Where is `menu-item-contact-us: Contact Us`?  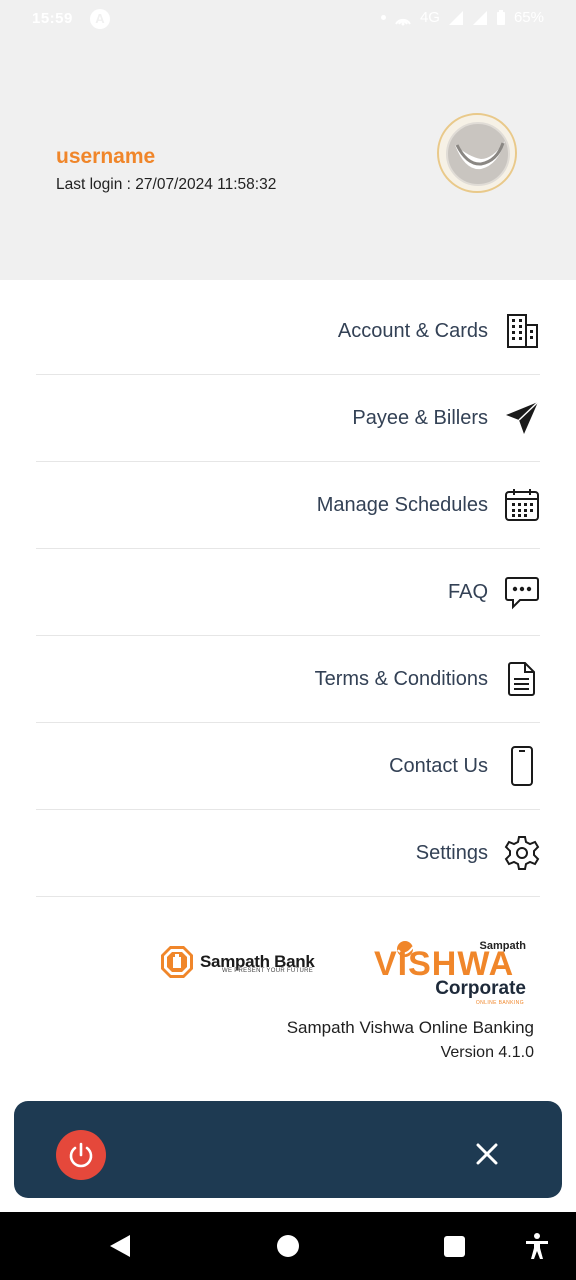
menu-item-contact-us: Contact Us is located at coordinates (288, 766).